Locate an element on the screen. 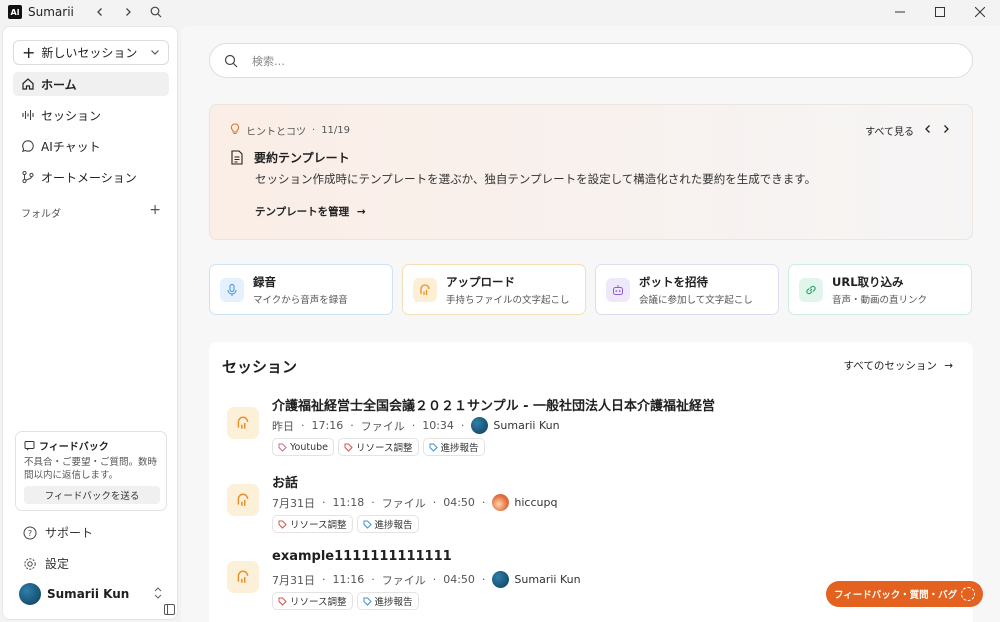  session-tags: Youtube リソース調整 進捗報告 is located at coordinates (378, 447).